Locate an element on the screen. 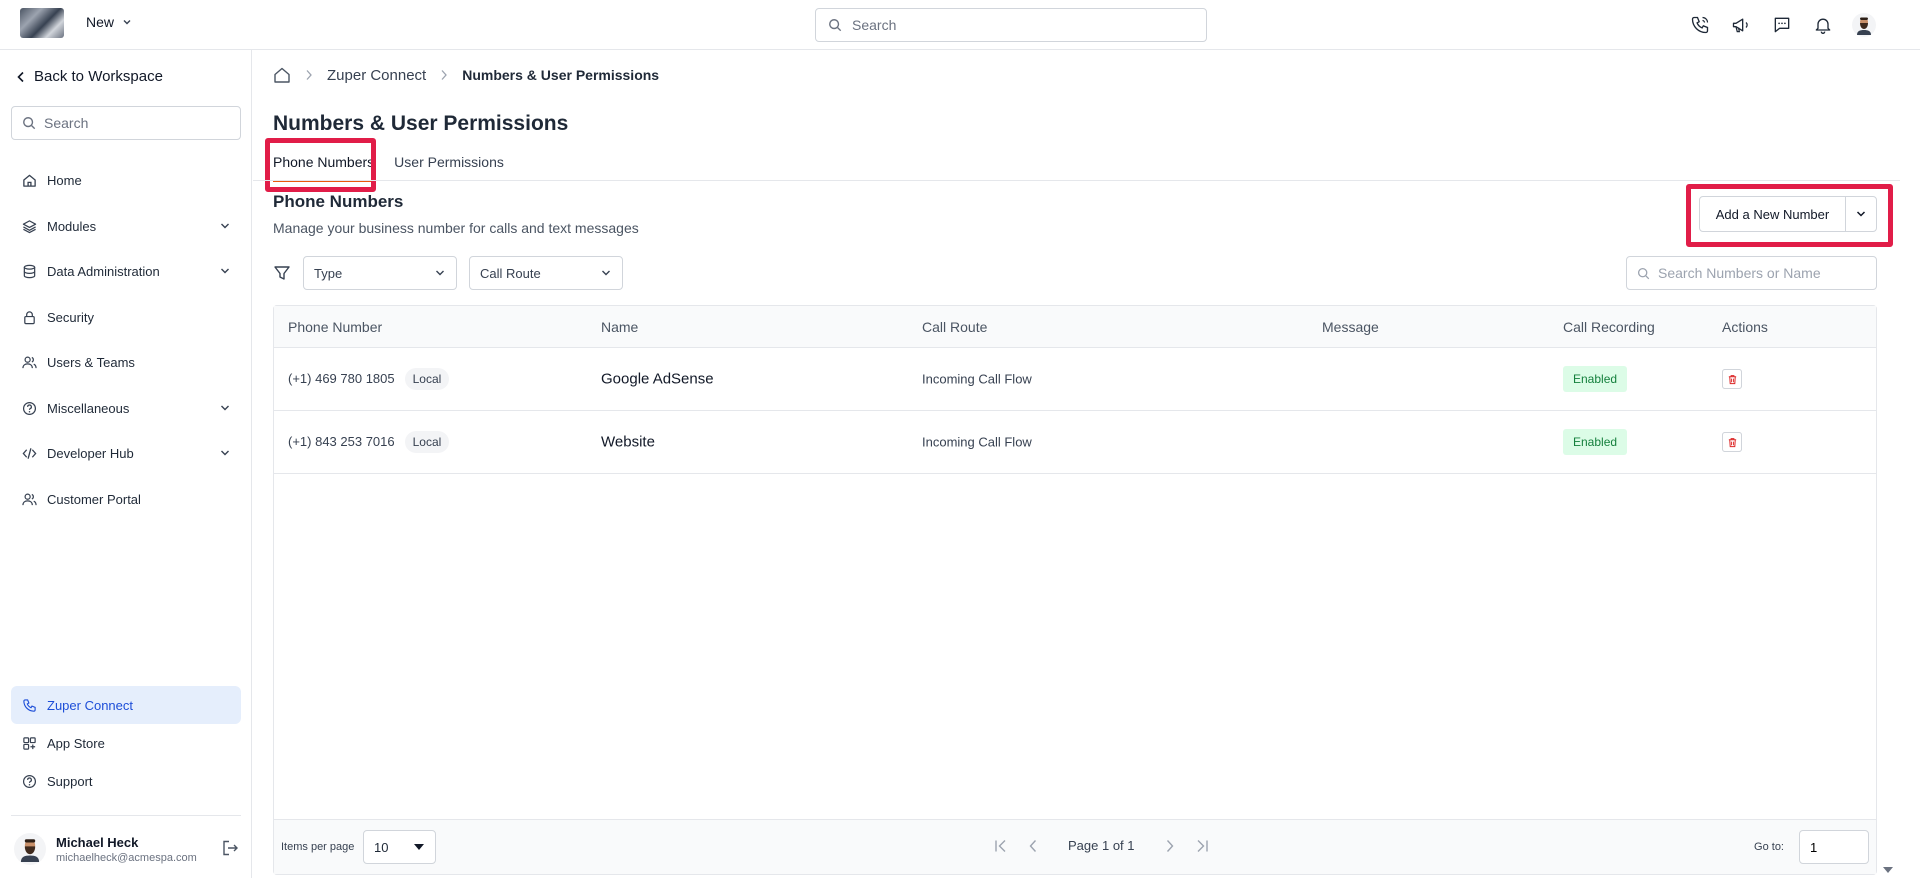 The height and width of the screenshot is (878, 1920). first-page-icon is located at coordinates (1002, 846).